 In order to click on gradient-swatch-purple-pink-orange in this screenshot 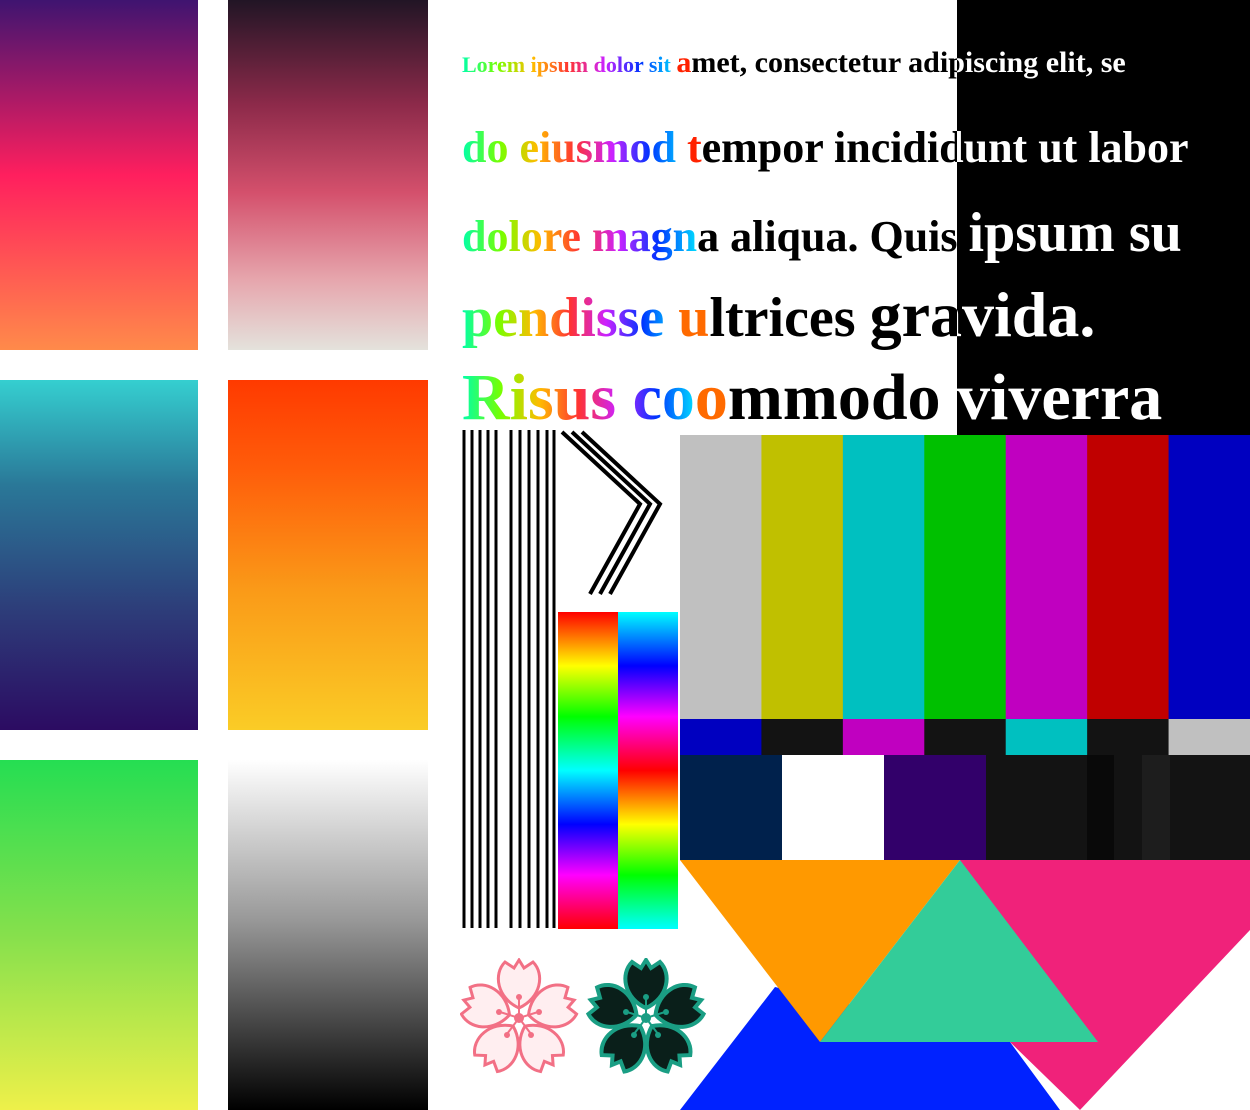, I will do `click(99, 175)`.